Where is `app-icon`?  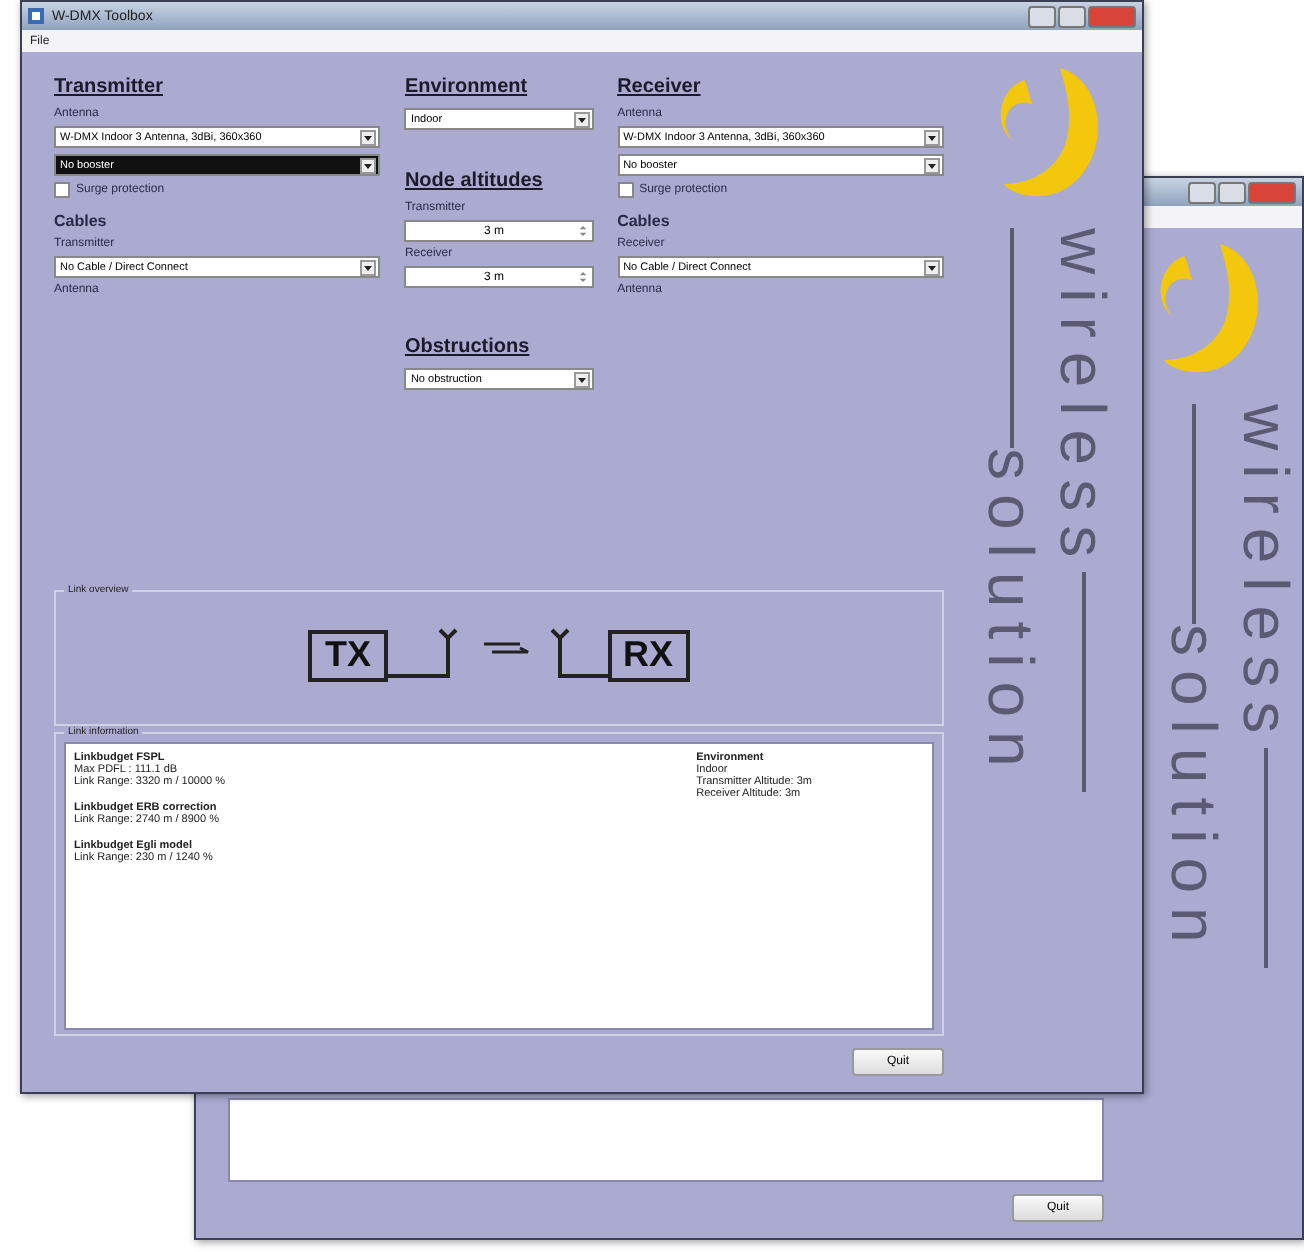
app-icon is located at coordinates (36, 16).